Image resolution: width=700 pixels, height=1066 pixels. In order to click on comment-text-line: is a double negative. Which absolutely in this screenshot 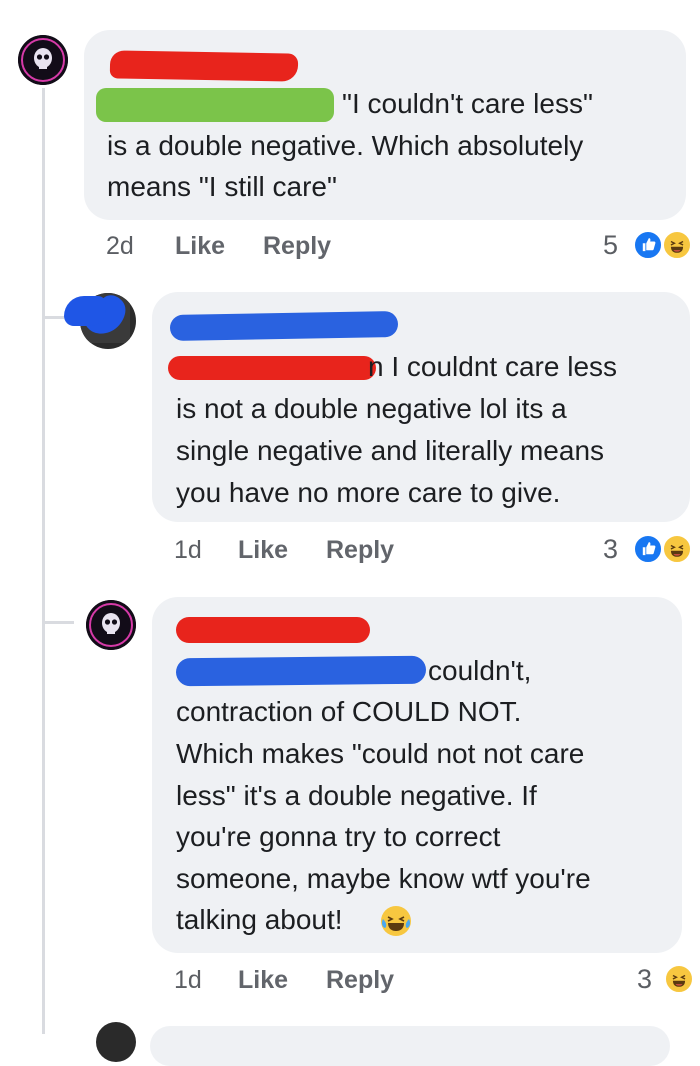, I will do `click(345, 145)`.